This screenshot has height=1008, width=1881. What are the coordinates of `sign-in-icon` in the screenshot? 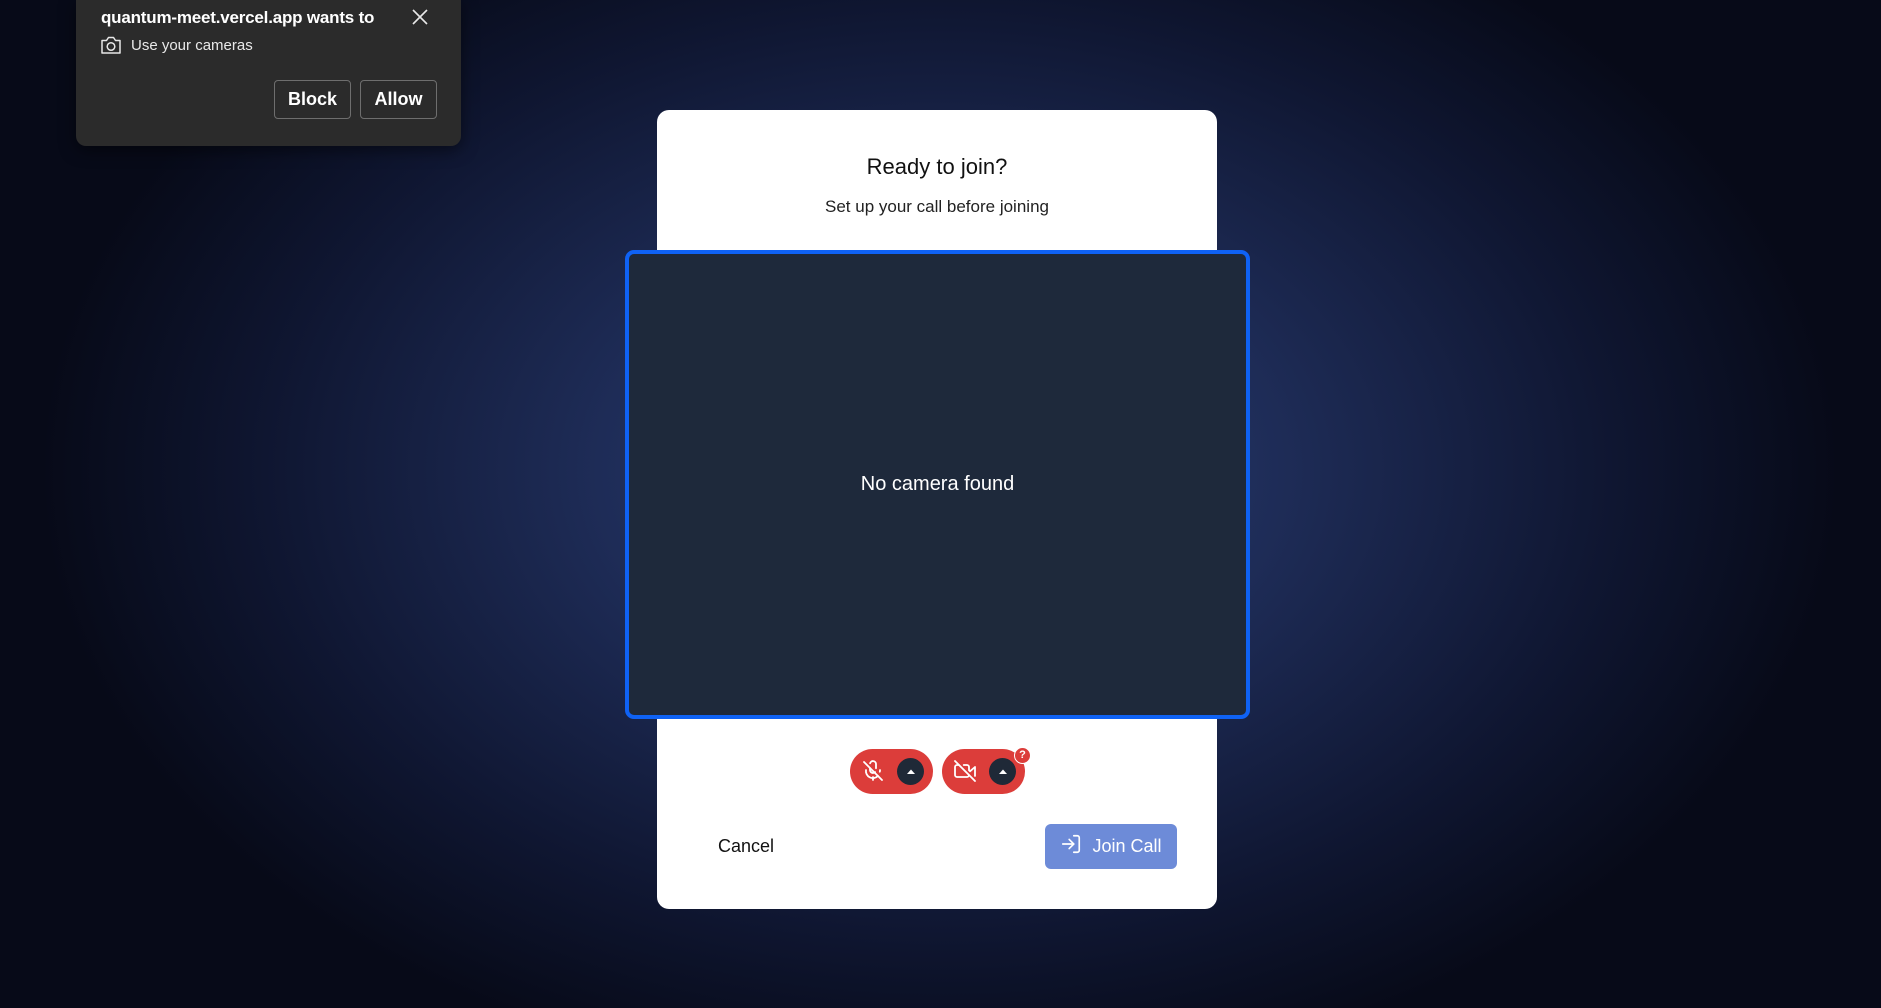 It's located at (1076, 846).